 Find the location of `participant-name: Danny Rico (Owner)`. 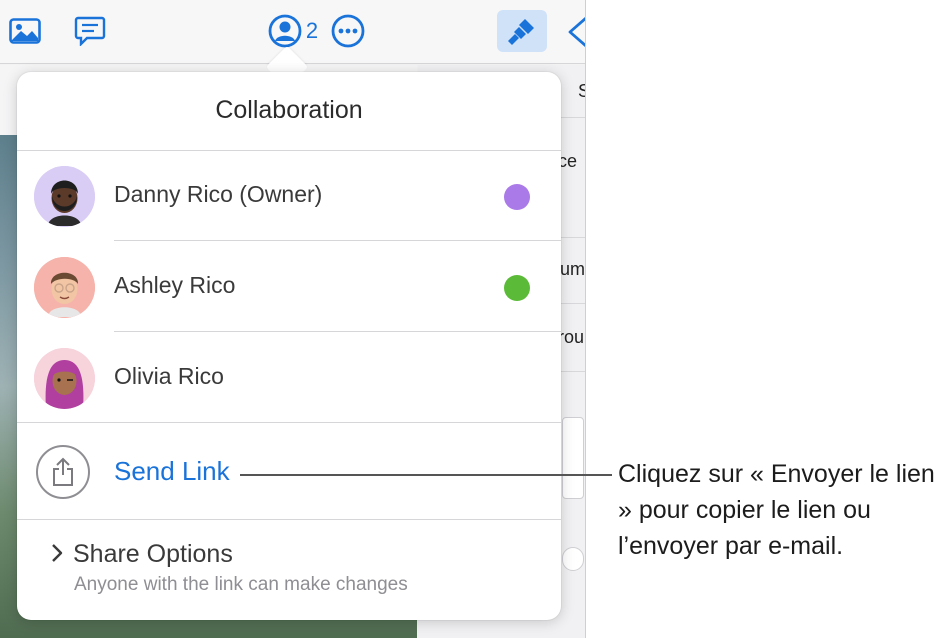

participant-name: Danny Rico (Owner) is located at coordinates (218, 194).